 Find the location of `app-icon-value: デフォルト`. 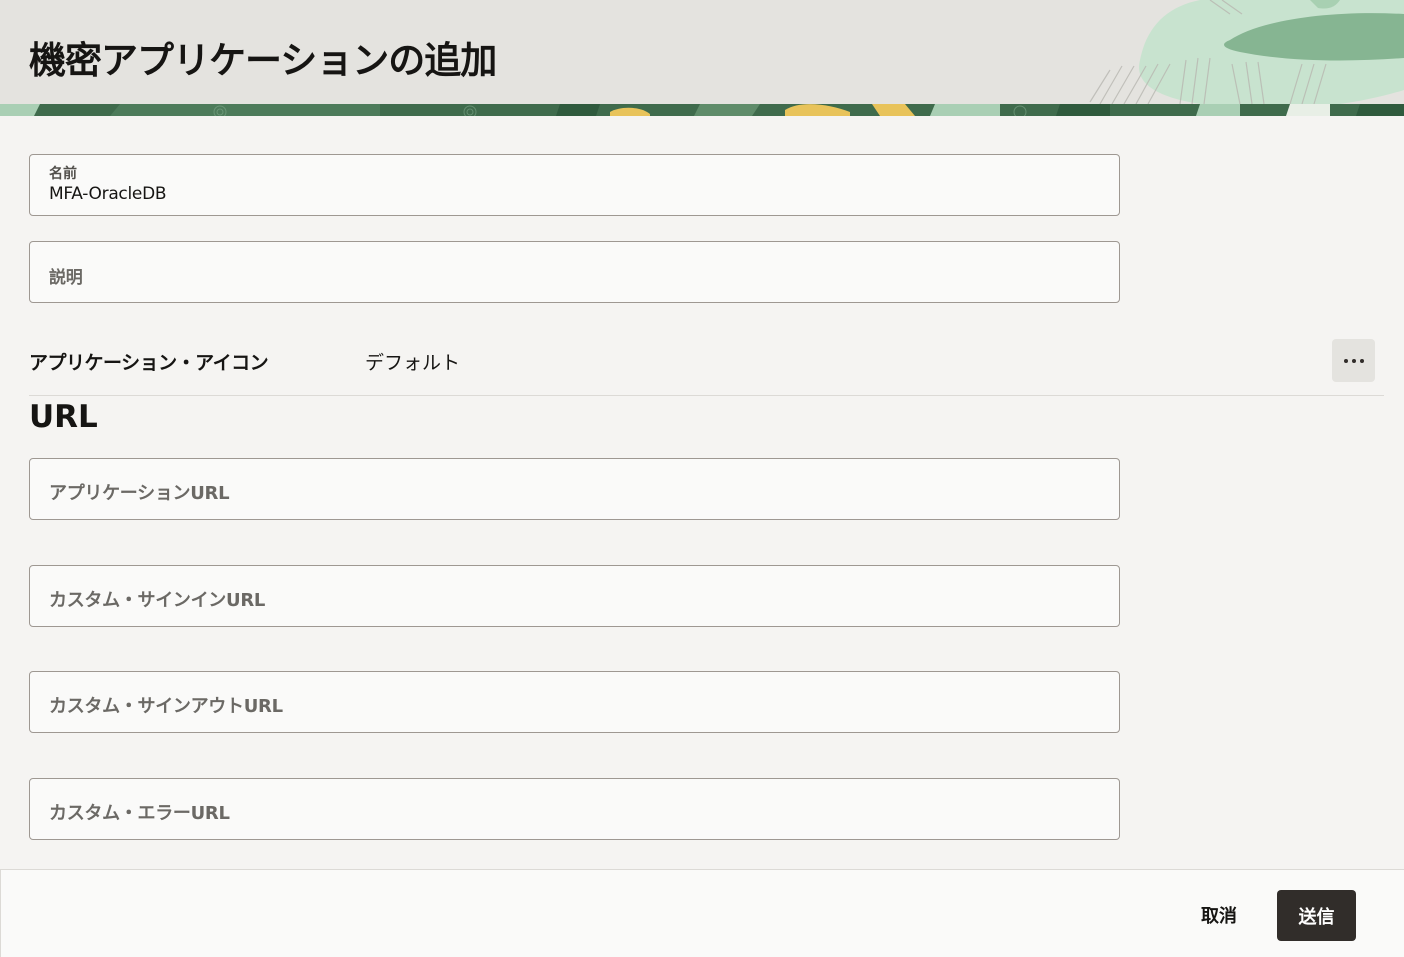

app-icon-value: デフォルト is located at coordinates (413, 363).